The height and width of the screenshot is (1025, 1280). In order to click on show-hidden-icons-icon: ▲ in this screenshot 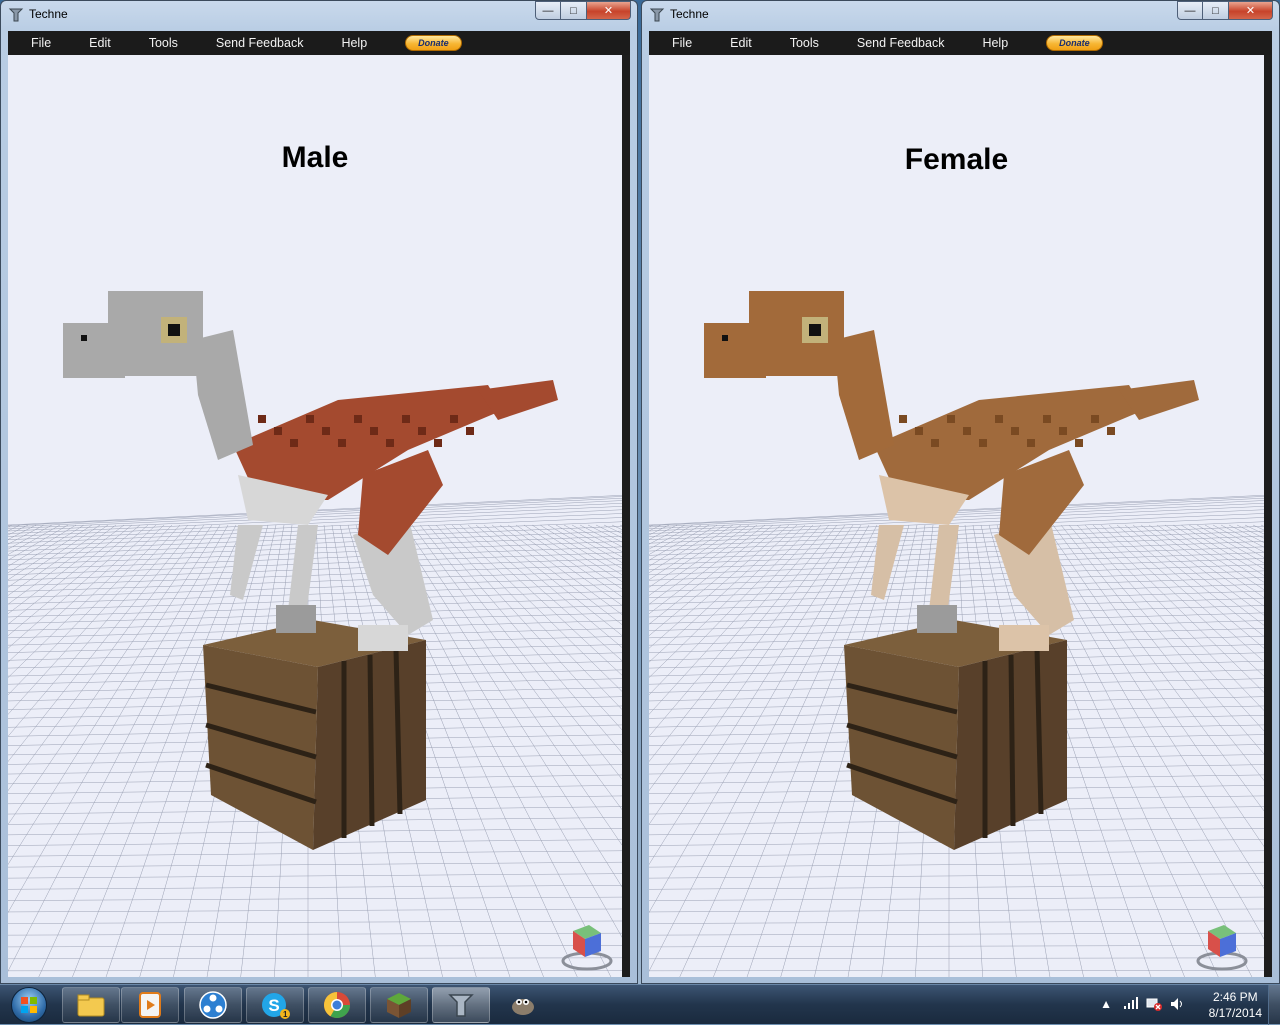, I will do `click(1106, 1004)`.